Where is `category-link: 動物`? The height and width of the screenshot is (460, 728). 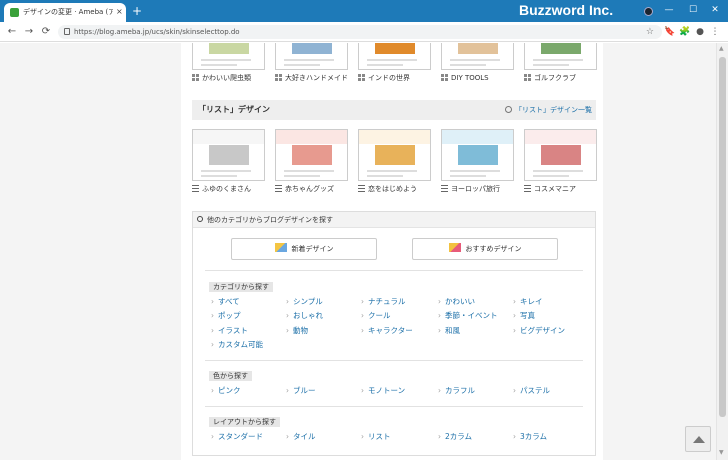 category-link: 動物 is located at coordinates (297, 331).